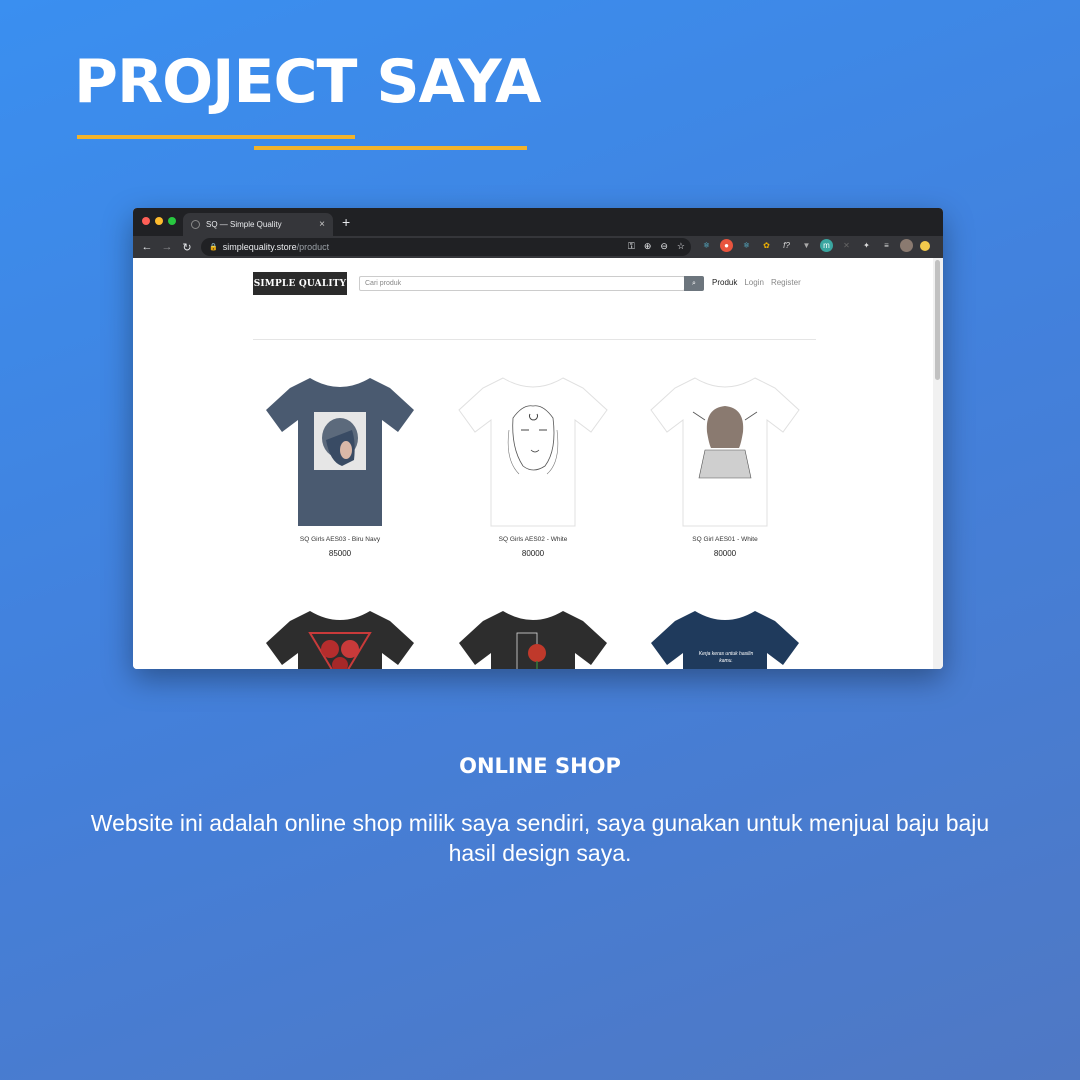 The width and height of the screenshot is (1080, 1080). Describe the element at coordinates (346, 222) in the screenshot. I see `new-tab-button: +` at that location.